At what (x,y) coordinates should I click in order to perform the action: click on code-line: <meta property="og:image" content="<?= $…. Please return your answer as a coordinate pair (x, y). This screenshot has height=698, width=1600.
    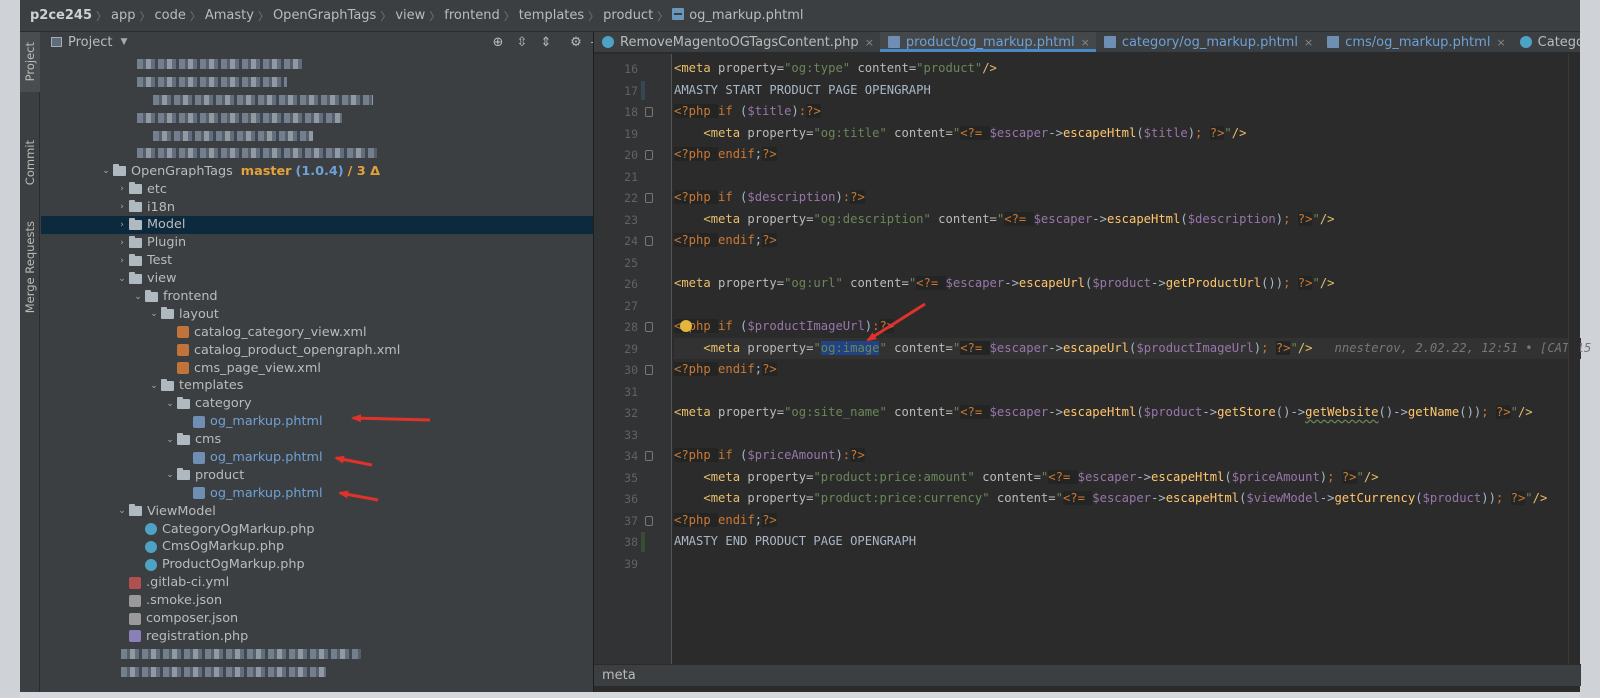
    Looking at the image, I should click on (1132, 348).